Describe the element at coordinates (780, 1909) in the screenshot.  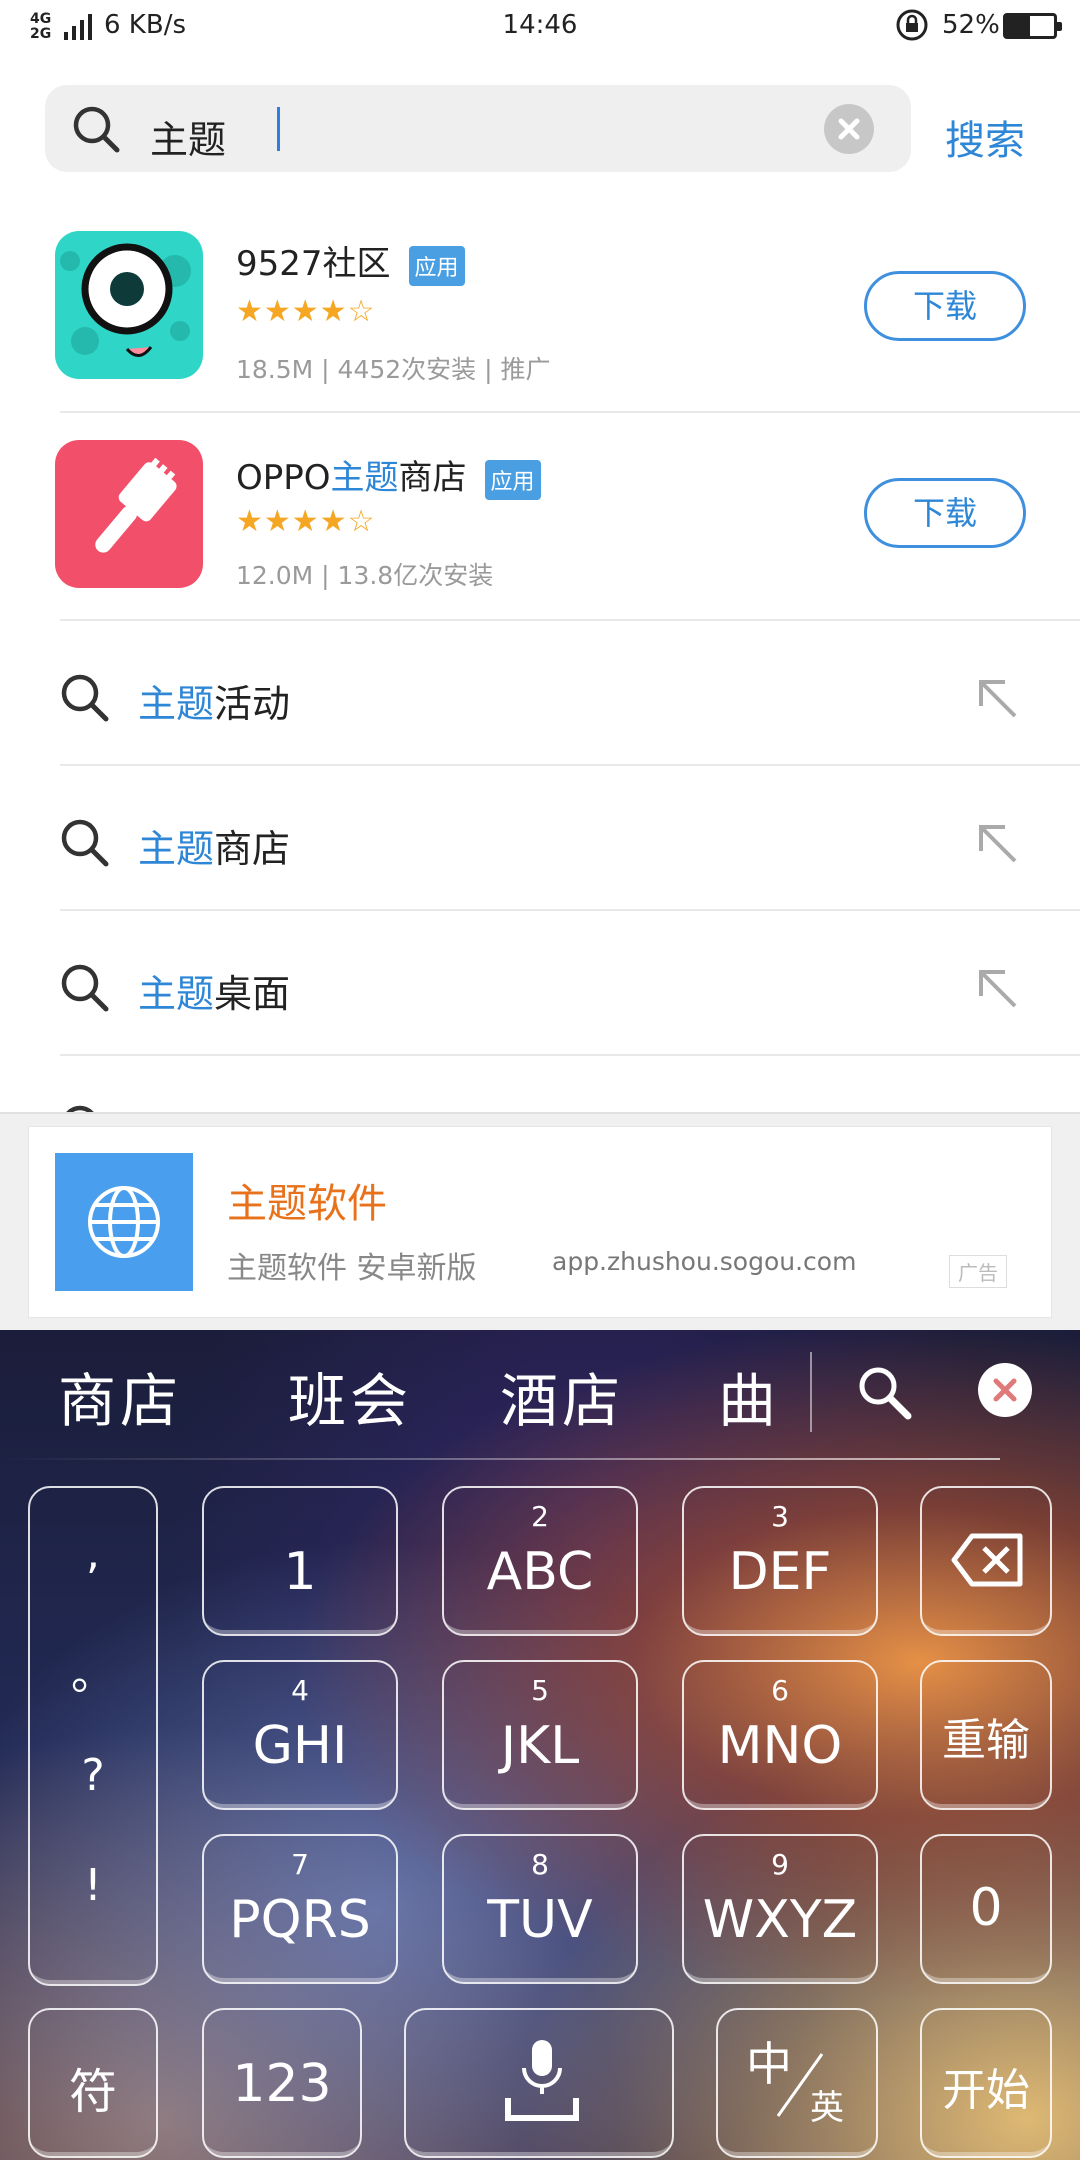
I see `key-9-wxyz: 9 WXYZ` at that location.